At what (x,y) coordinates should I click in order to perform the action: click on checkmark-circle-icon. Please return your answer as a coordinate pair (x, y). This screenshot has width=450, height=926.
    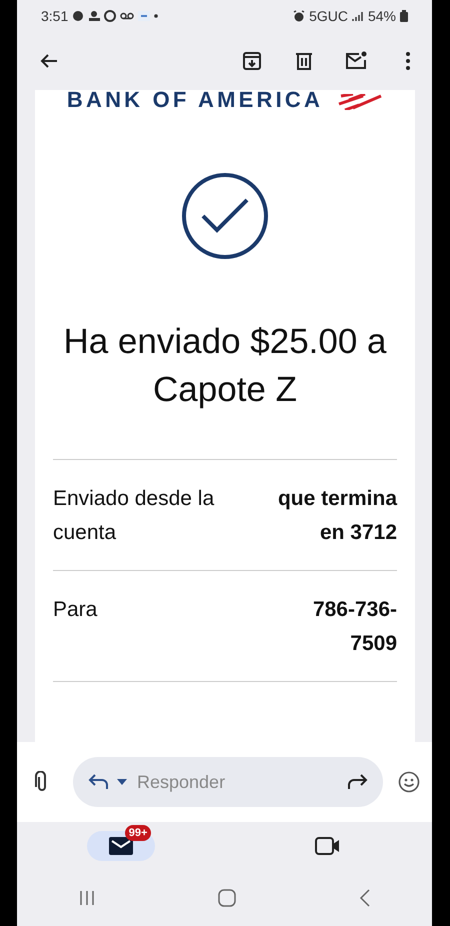
    Looking at the image, I should click on (225, 216).